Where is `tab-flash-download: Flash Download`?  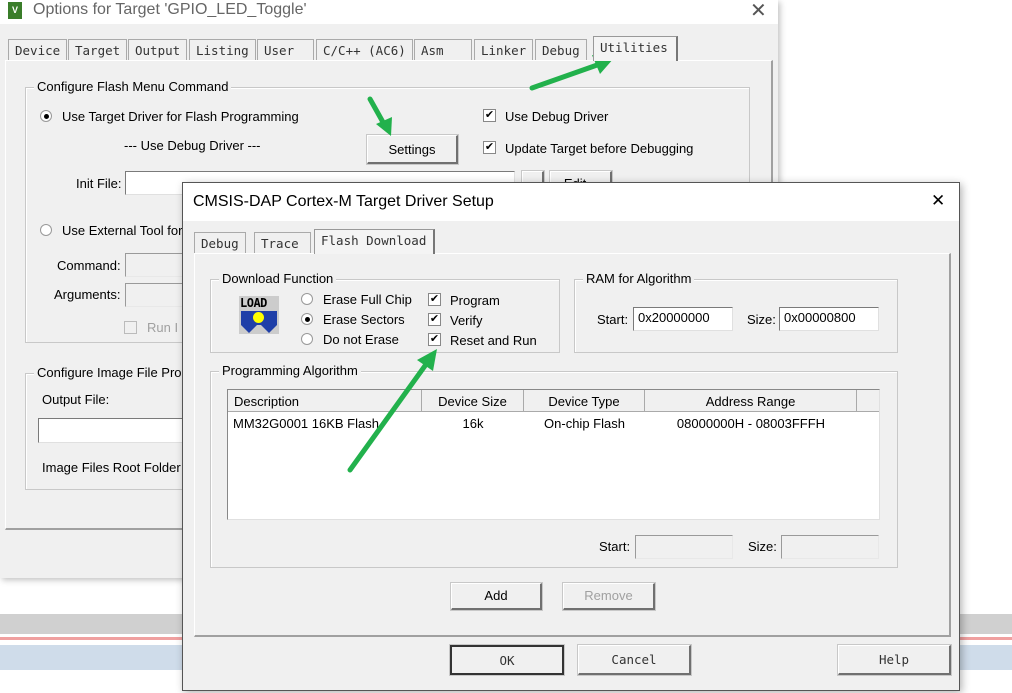
tab-flash-download: Flash Download is located at coordinates (374, 241).